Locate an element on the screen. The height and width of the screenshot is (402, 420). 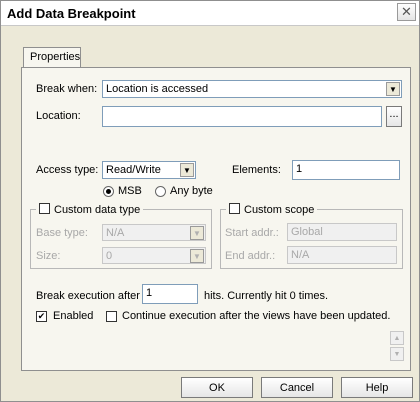
end-addr-label: End addr.: is located at coordinates (250, 256).